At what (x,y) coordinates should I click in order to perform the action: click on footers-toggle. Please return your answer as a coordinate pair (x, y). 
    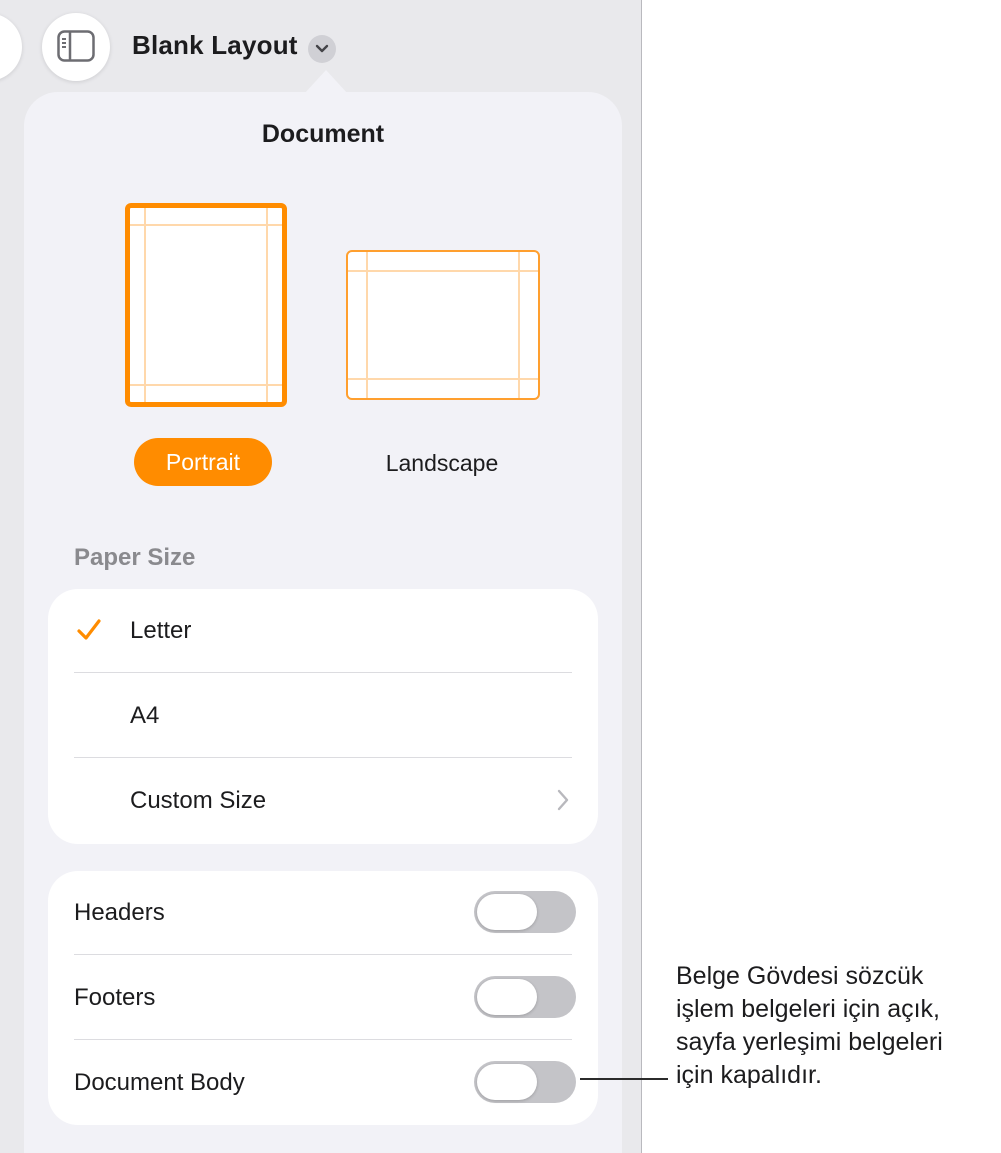
    Looking at the image, I should click on (525, 997).